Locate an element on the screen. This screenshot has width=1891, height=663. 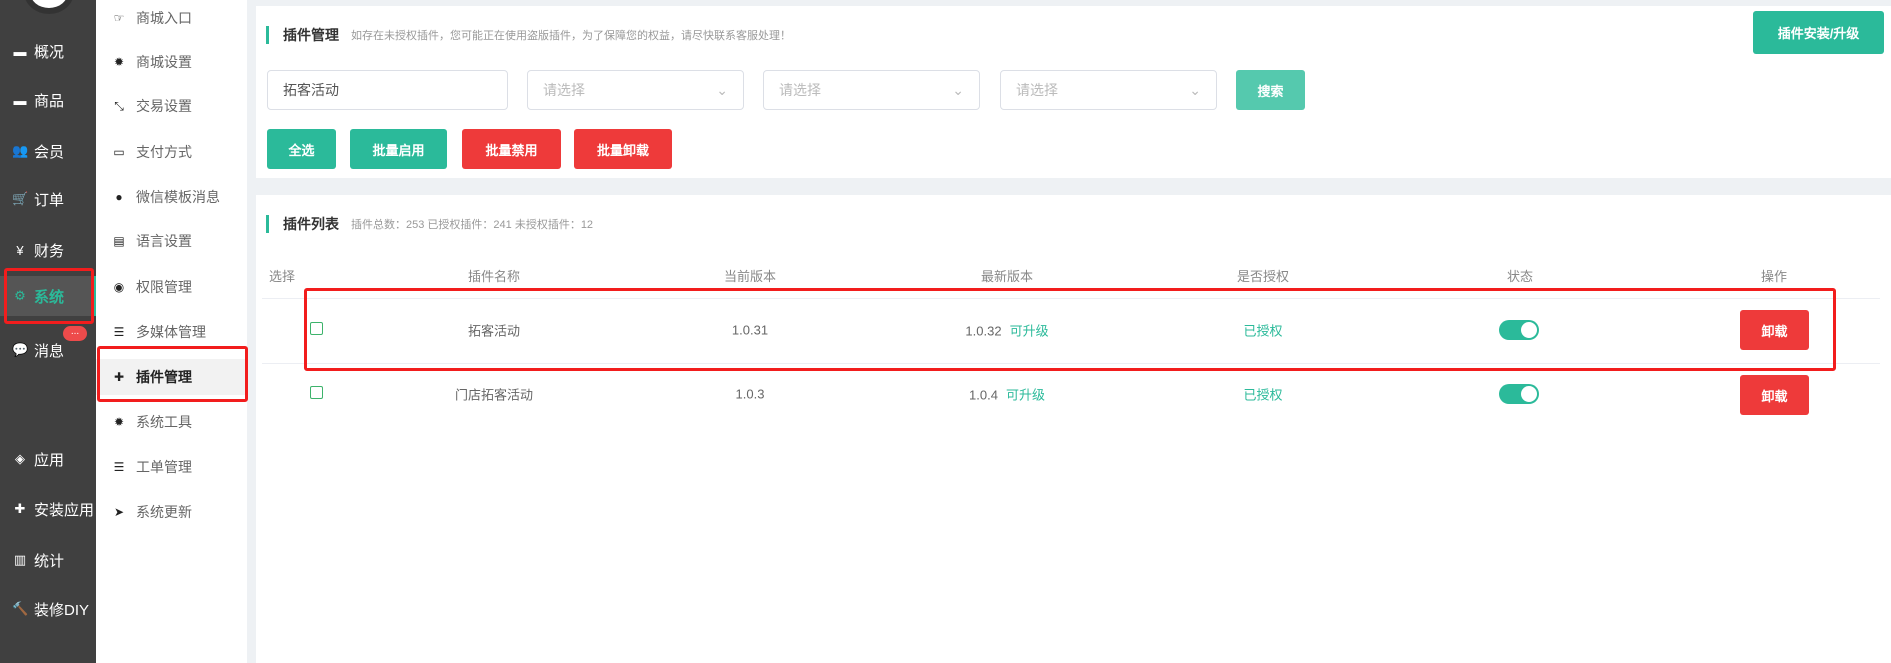
column-header-actions: 操作 is located at coordinates (1774, 276).